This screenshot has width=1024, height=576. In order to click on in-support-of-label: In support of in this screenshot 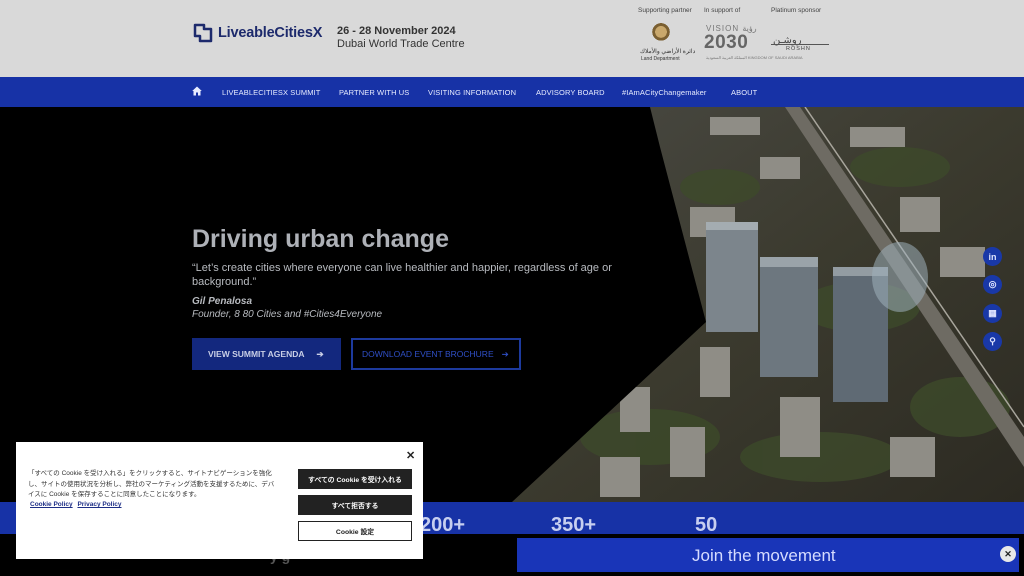, I will do `click(722, 10)`.